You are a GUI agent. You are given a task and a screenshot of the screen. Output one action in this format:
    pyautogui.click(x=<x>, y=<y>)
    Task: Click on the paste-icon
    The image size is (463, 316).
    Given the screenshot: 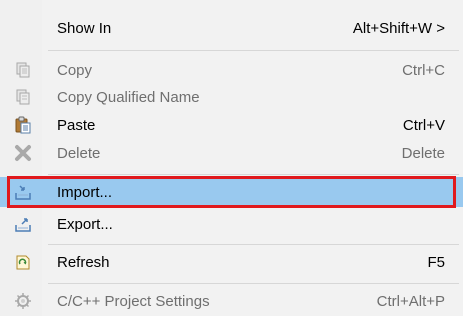 What is the action you would take?
    pyautogui.click(x=23, y=125)
    